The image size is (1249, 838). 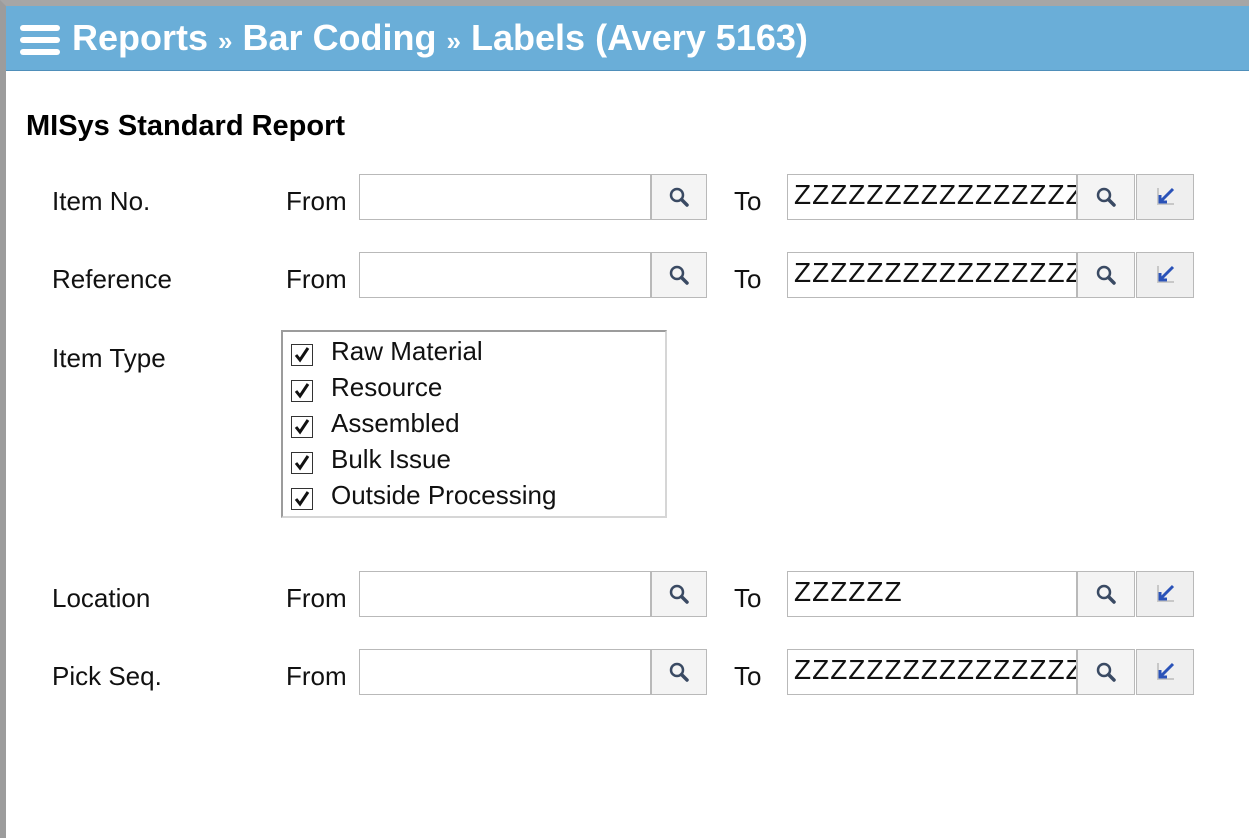 I want to click on location-to-lookup-button, so click(x=1106, y=594).